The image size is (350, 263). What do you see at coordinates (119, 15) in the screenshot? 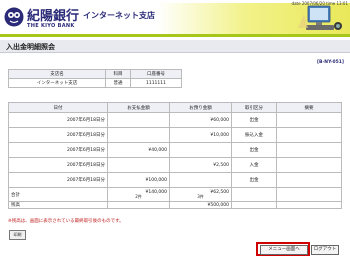
I see `branch-name: インターネット支店` at bounding box center [119, 15].